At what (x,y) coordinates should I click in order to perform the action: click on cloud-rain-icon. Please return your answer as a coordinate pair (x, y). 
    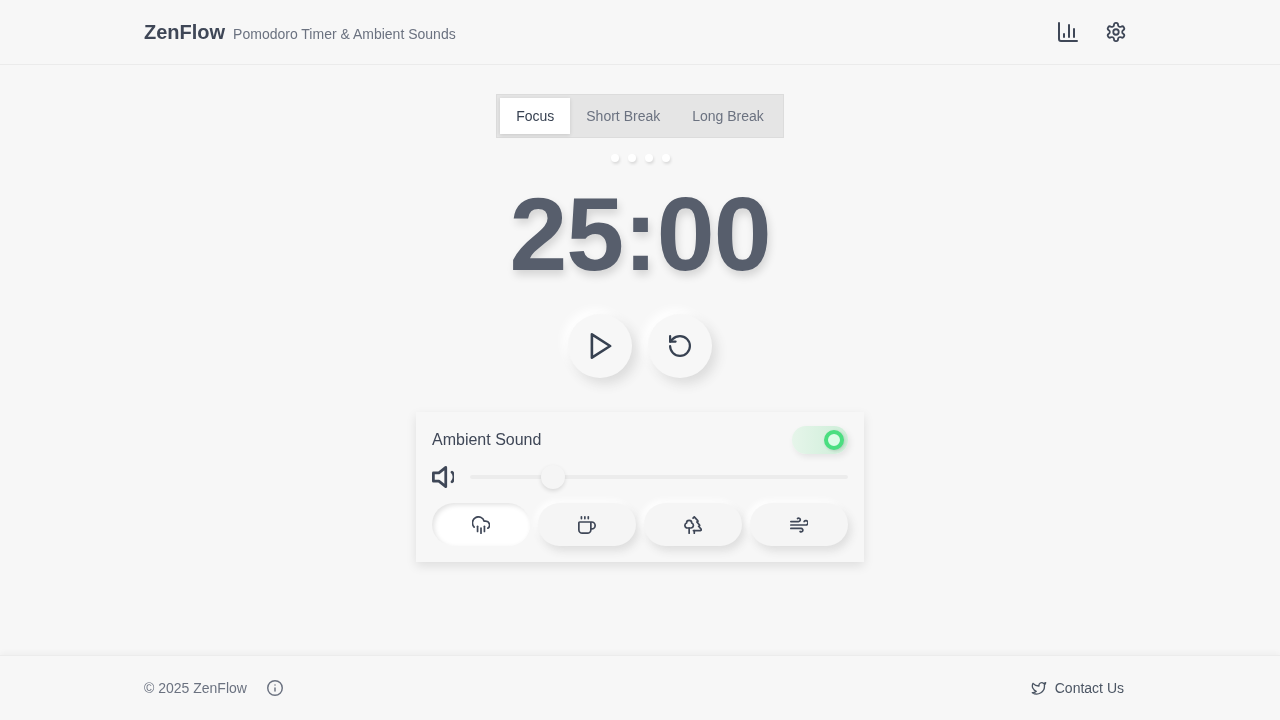
    Looking at the image, I should click on (481, 524).